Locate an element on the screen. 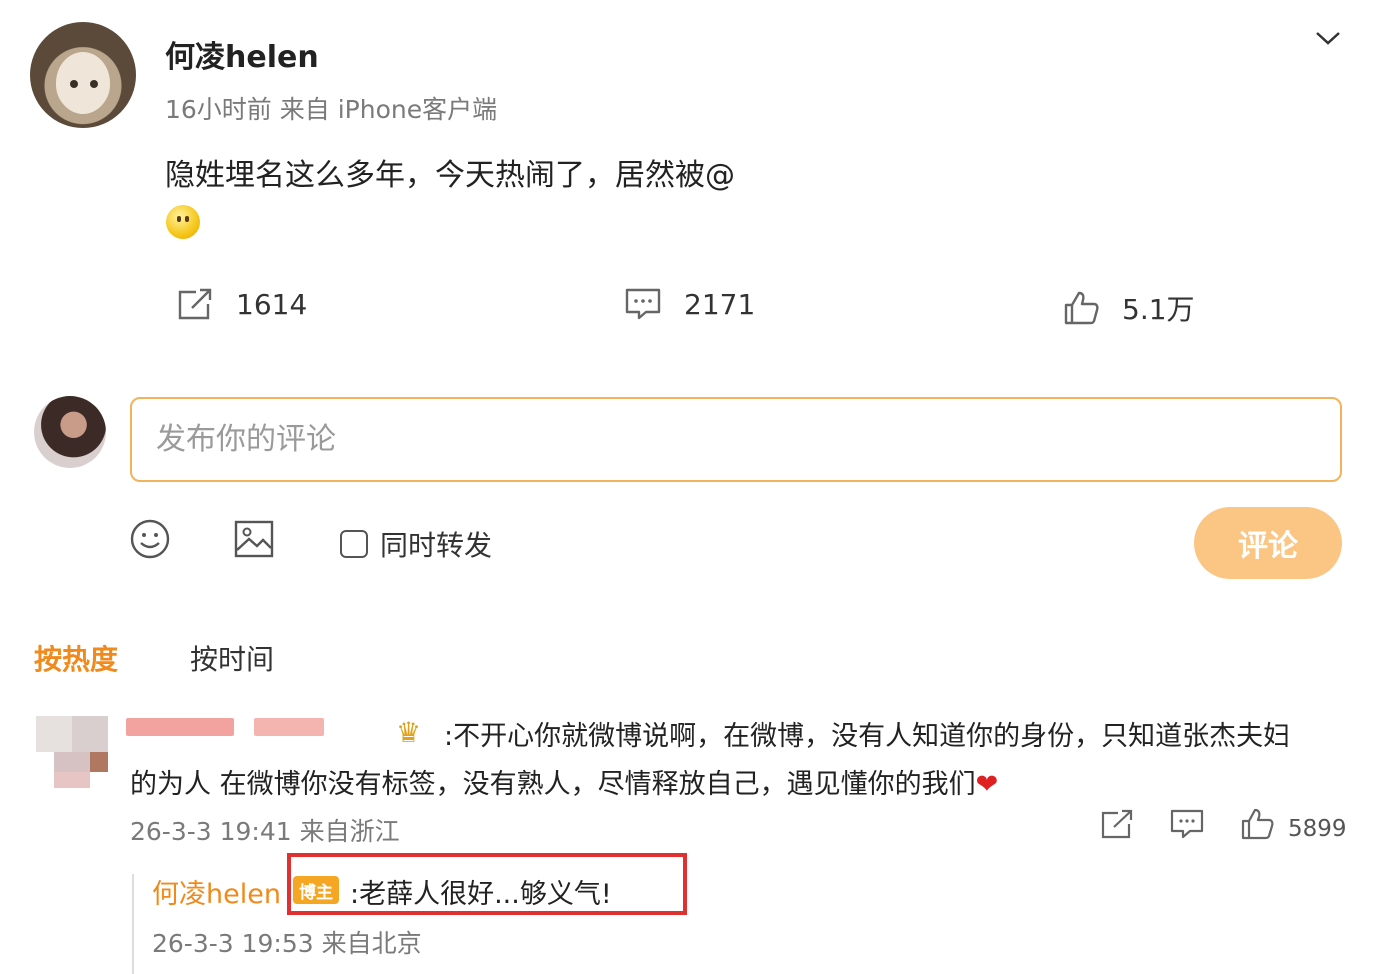 The image size is (1376, 974). repost-checkbox: 同时转发 is located at coordinates (416, 544).